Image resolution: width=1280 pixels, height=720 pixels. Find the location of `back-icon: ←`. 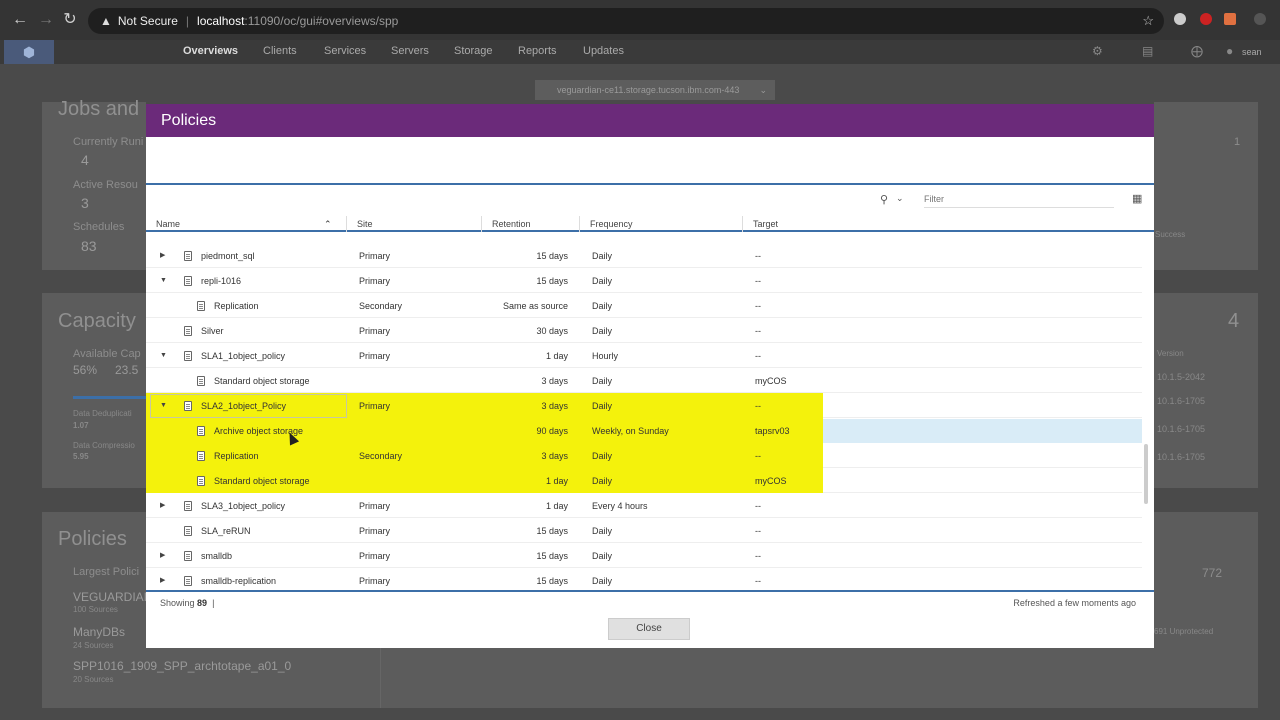

back-icon: ← is located at coordinates (20, 20).